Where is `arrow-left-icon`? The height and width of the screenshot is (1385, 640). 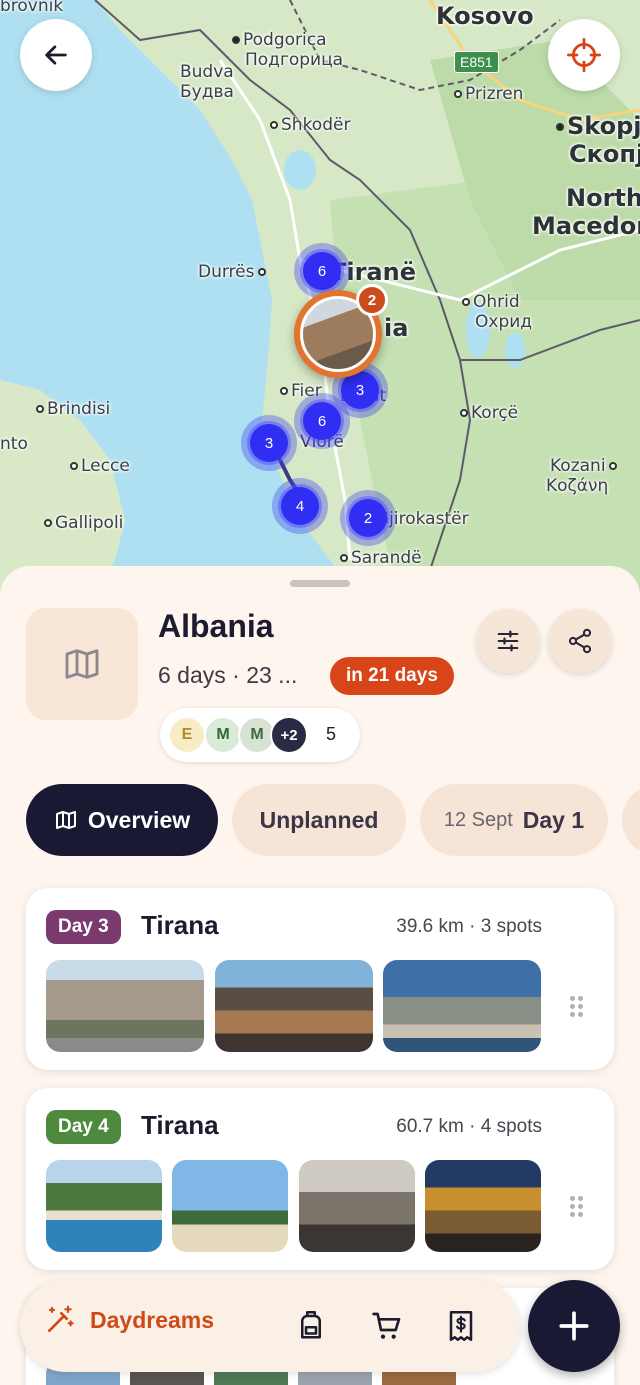 arrow-left-icon is located at coordinates (56, 55).